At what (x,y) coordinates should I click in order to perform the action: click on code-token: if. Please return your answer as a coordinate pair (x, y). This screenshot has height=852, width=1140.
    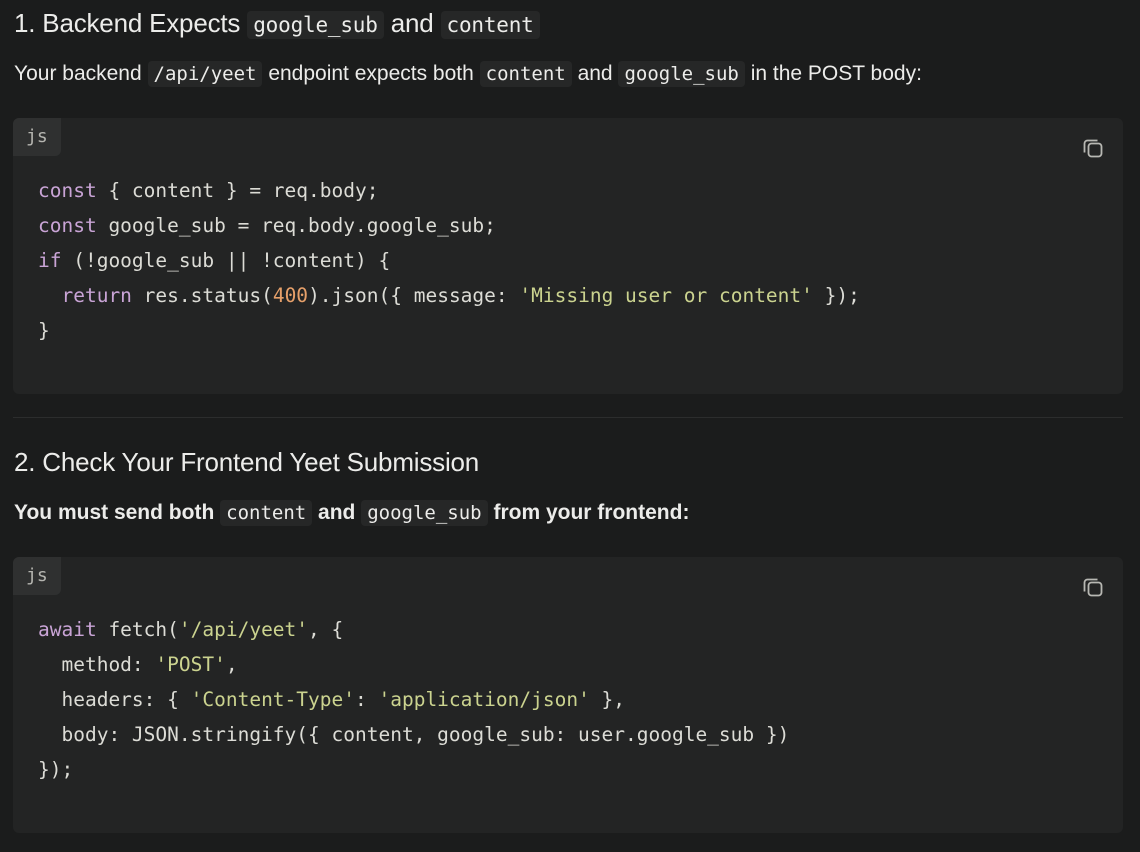
    Looking at the image, I should click on (50, 260).